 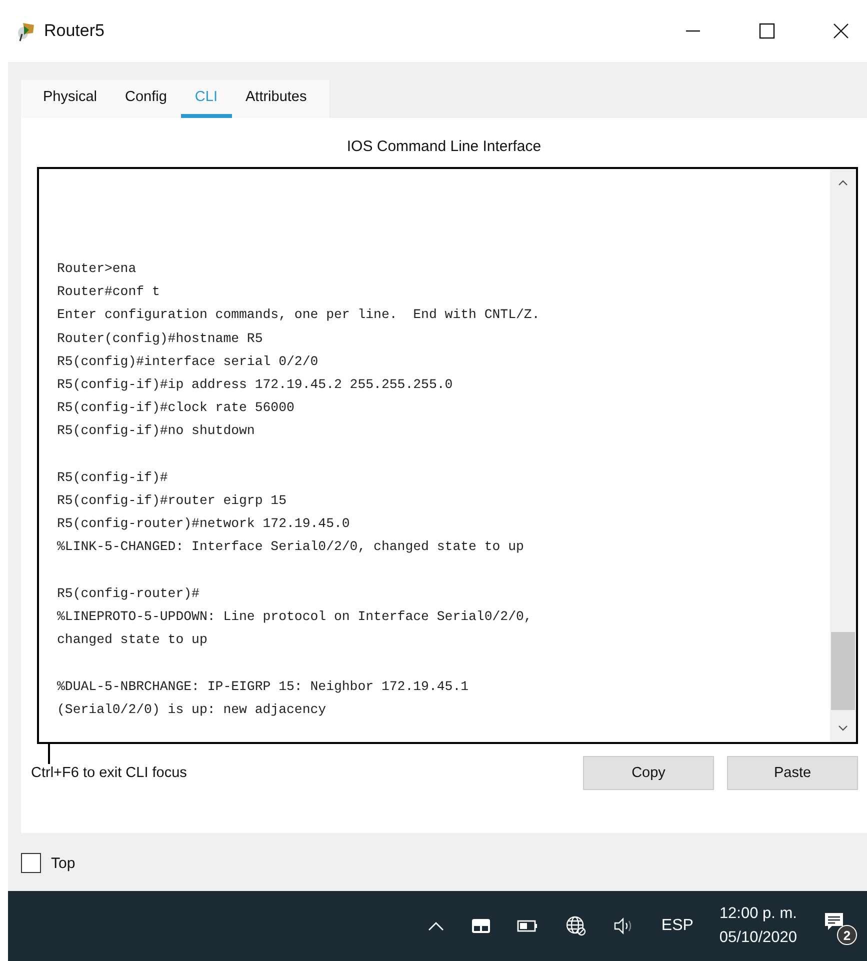 What do you see at coordinates (109, 292) in the screenshot?
I see `terminal-line: Router#conf t` at bounding box center [109, 292].